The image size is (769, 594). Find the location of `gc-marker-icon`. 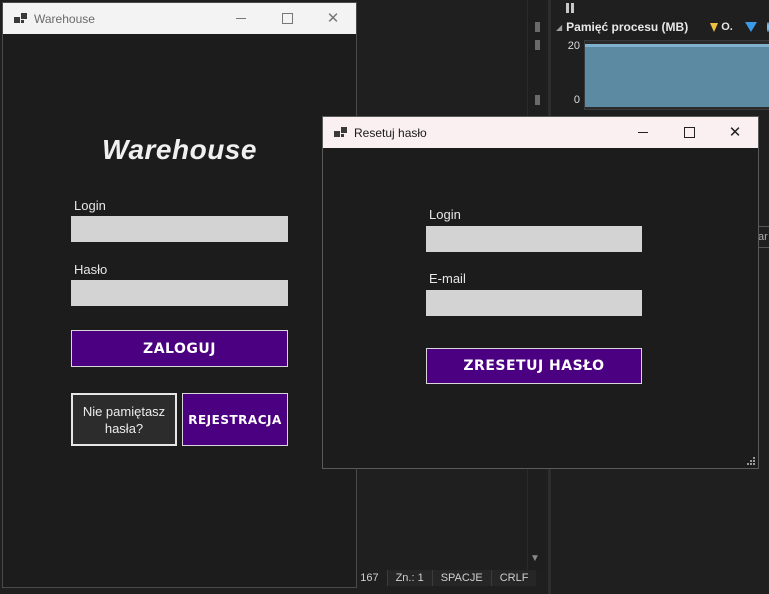

gc-marker-icon is located at coordinates (750, 27).